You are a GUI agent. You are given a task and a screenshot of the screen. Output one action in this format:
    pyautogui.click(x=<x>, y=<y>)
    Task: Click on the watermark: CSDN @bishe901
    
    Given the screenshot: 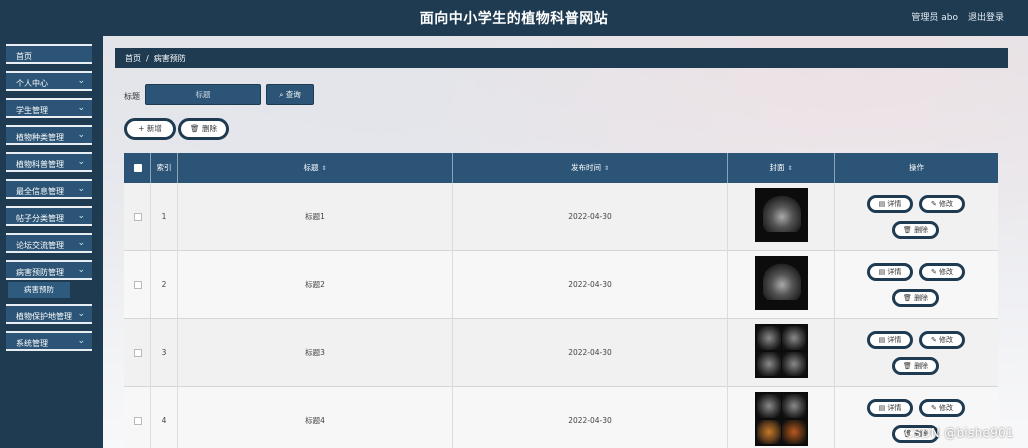 What is the action you would take?
    pyautogui.click(x=959, y=433)
    